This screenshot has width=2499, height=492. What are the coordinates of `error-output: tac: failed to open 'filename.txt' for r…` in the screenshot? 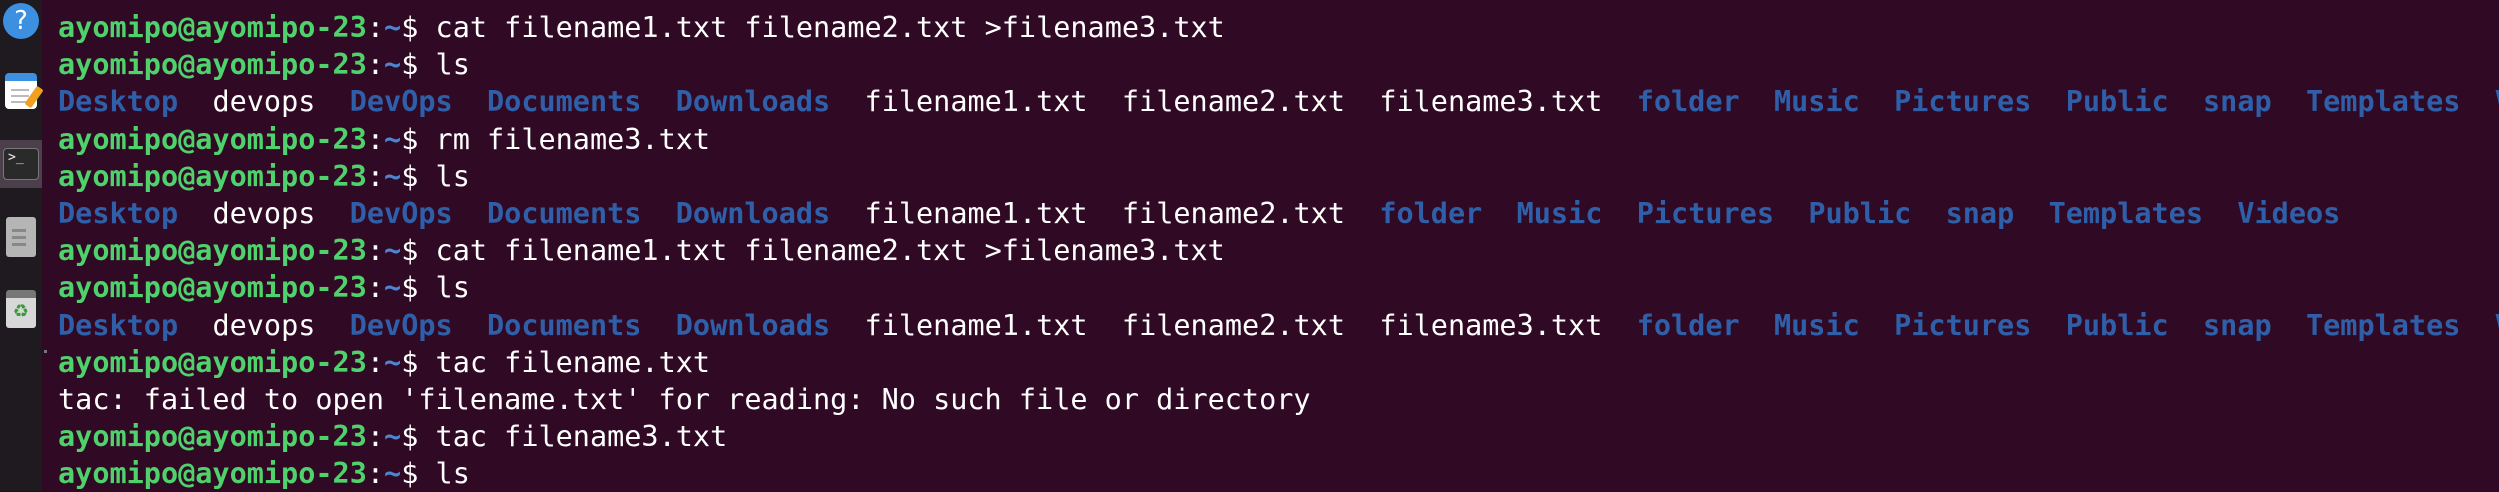 It's located at (684, 399).